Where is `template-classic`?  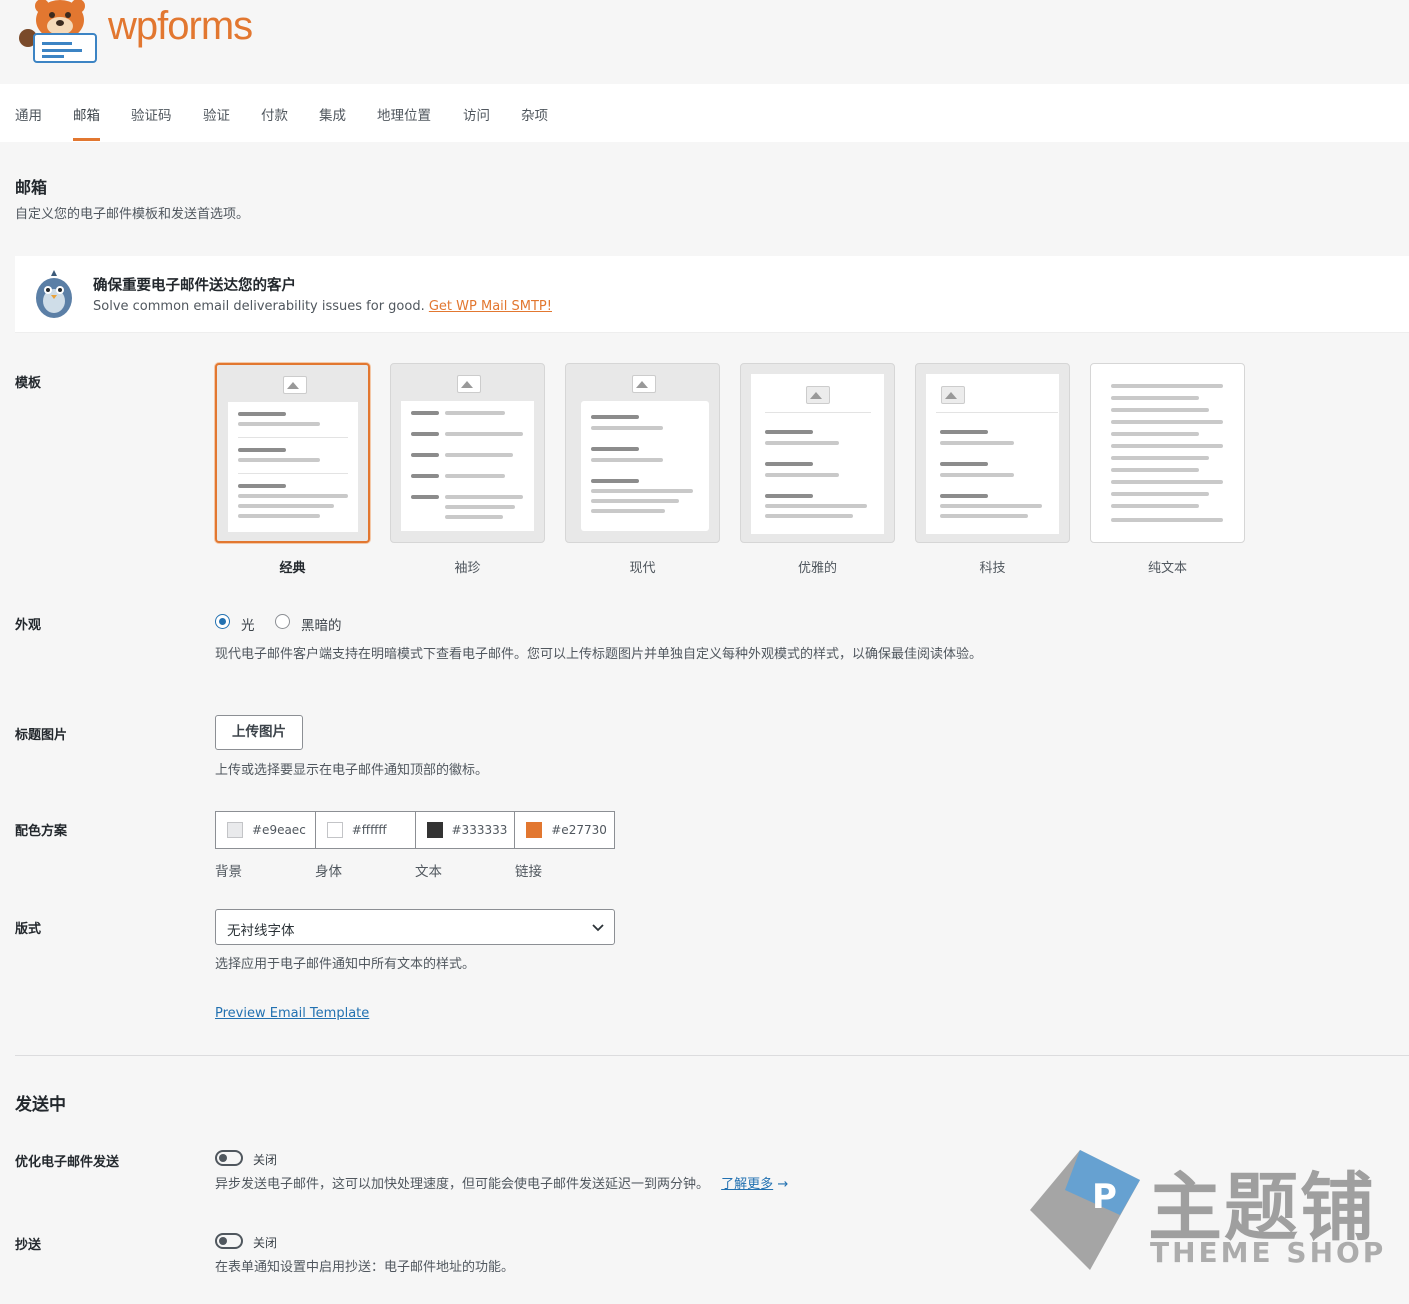 template-classic is located at coordinates (292, 453).